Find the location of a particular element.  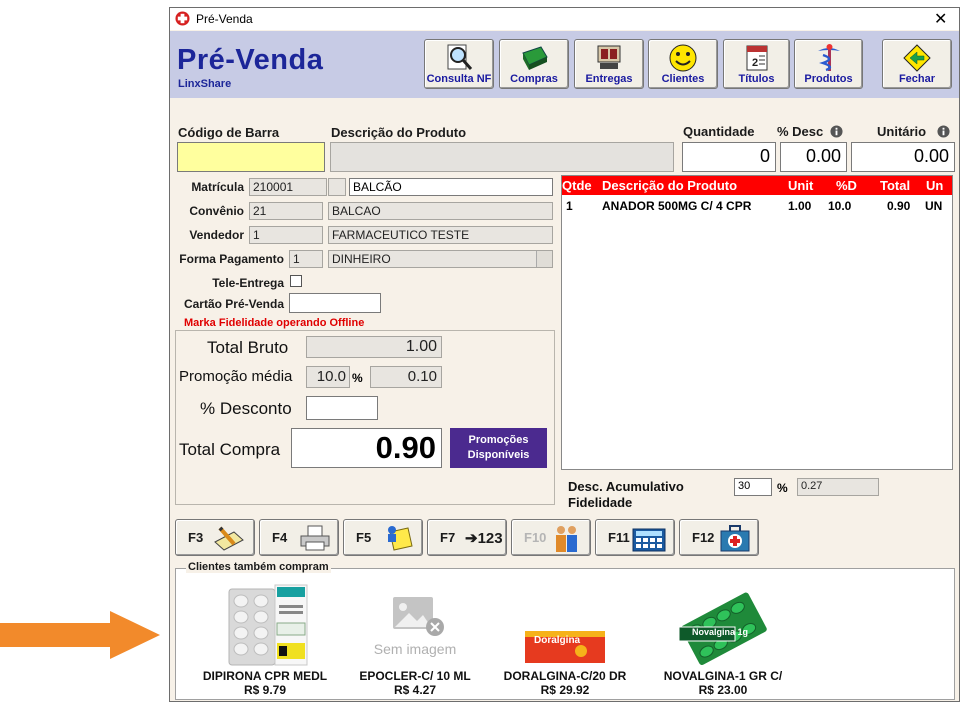

matricula-code-field: 210001 is located at coordinates (288, 187).